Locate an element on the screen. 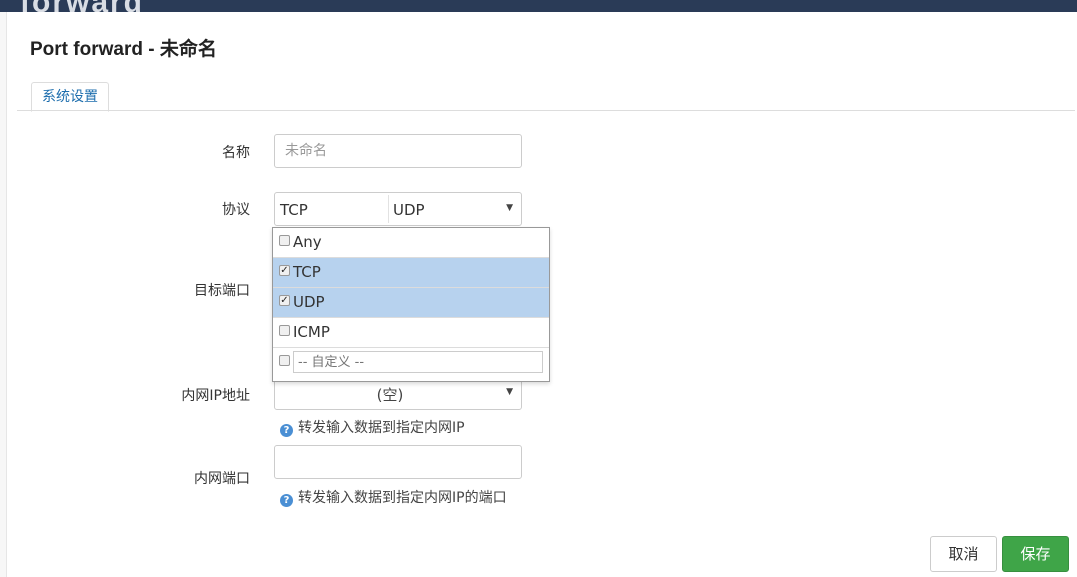 Image resolution: width=1077 pixels, height=577 pixels. protocol-option-icmp: ICMP is located at coordinates (411, 333).